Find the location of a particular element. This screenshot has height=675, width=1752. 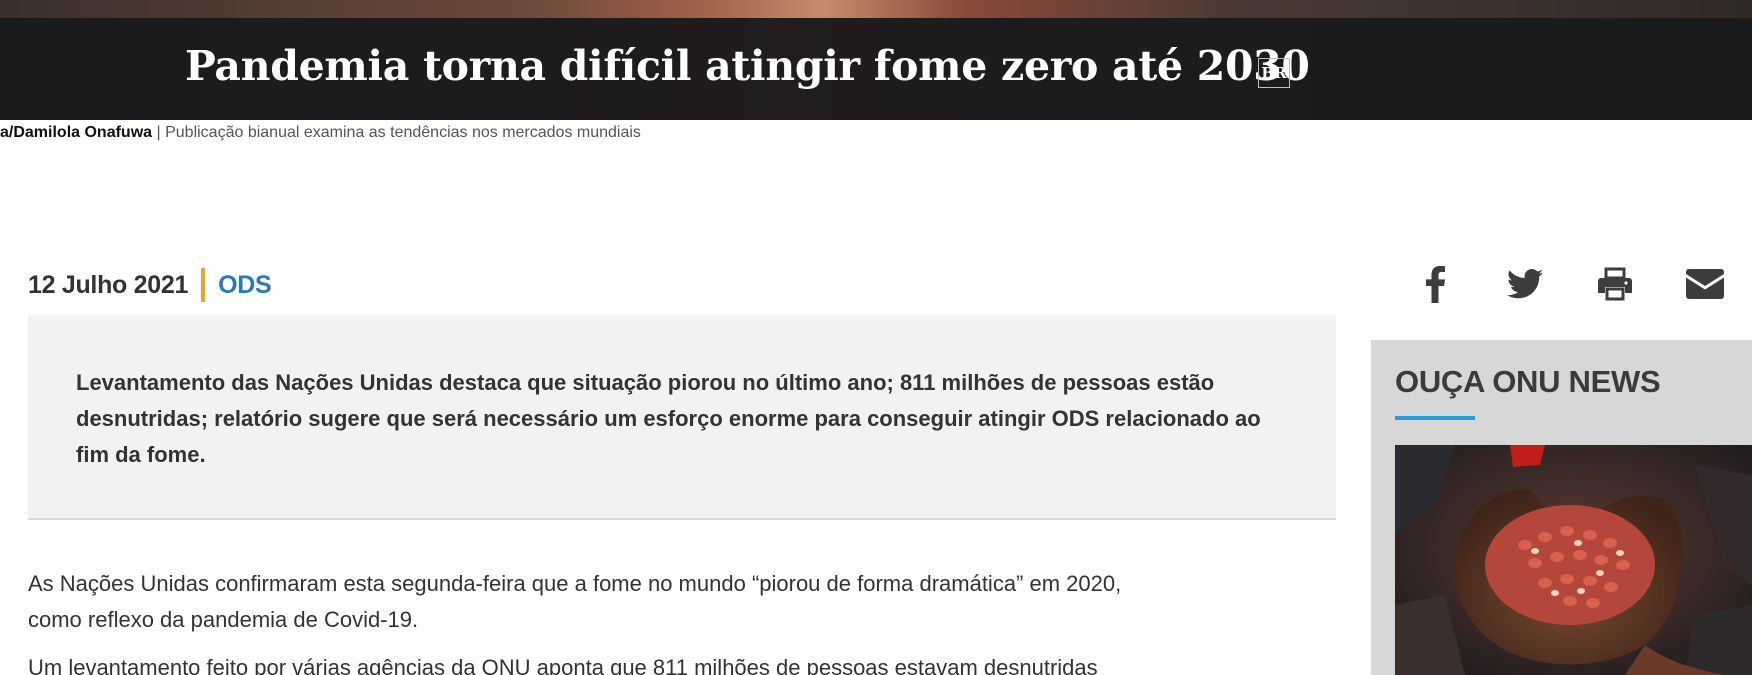

photo-credit: a/Damilola Onafuwa is located at coordinates (76, 132).